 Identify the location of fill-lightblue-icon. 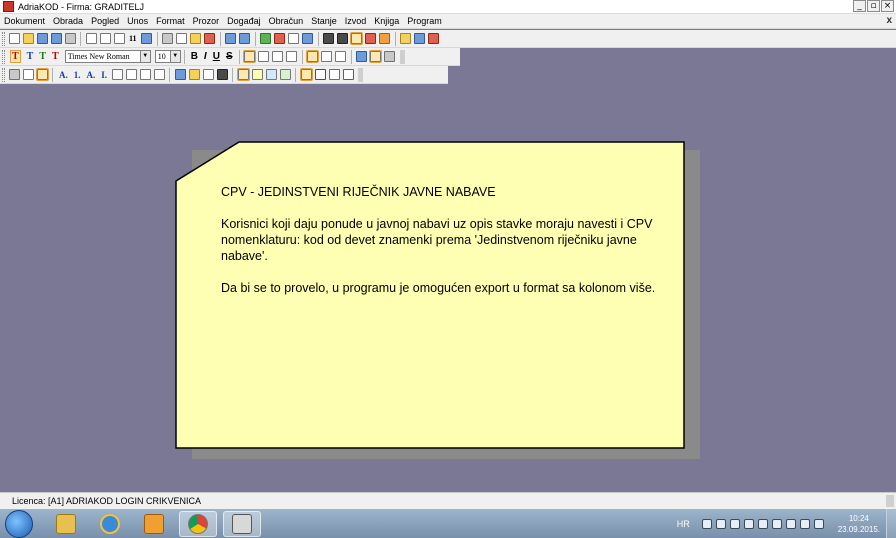
(271, 74).